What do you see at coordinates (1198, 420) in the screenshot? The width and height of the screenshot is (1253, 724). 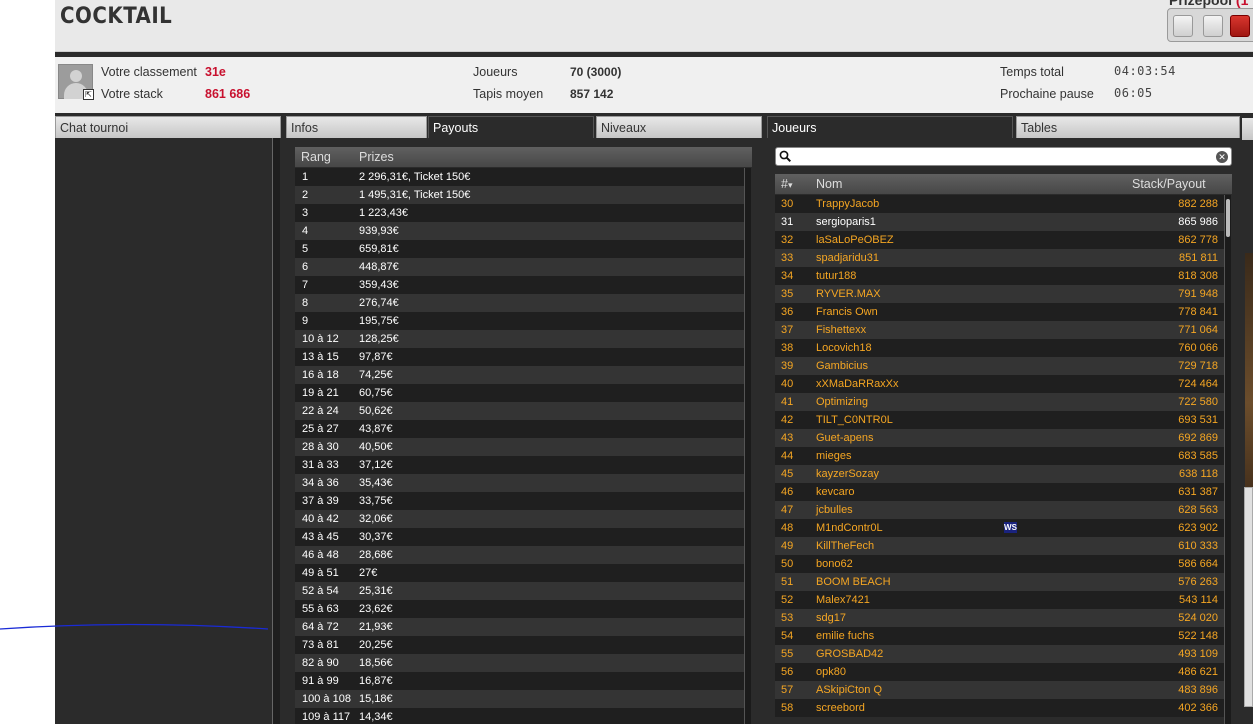 I see `player-stack: 693 531` at bounding box center [1198, 420].